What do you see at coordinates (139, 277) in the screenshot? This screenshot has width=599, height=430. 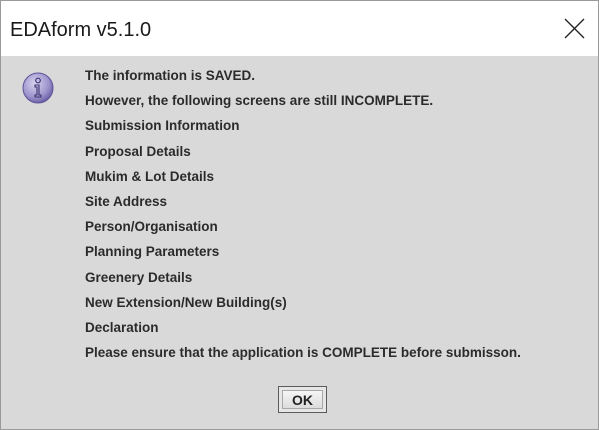 I see `message-line: Greenery Details` at bounding box center [139, 277].